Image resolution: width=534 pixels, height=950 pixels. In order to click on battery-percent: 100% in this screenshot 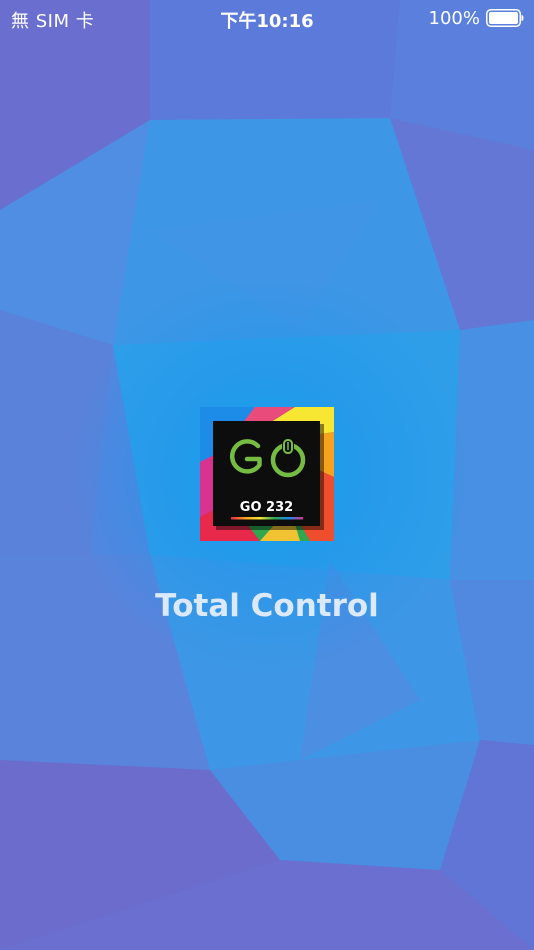, I will do `click(454, 18)`.